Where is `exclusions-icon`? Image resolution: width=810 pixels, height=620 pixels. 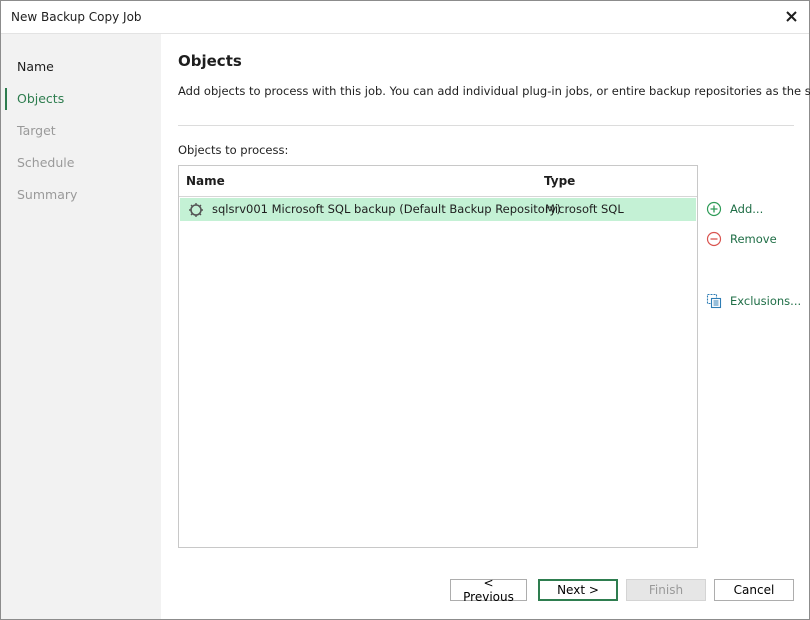
exclusions-icon is located at coordinates (714, 301).